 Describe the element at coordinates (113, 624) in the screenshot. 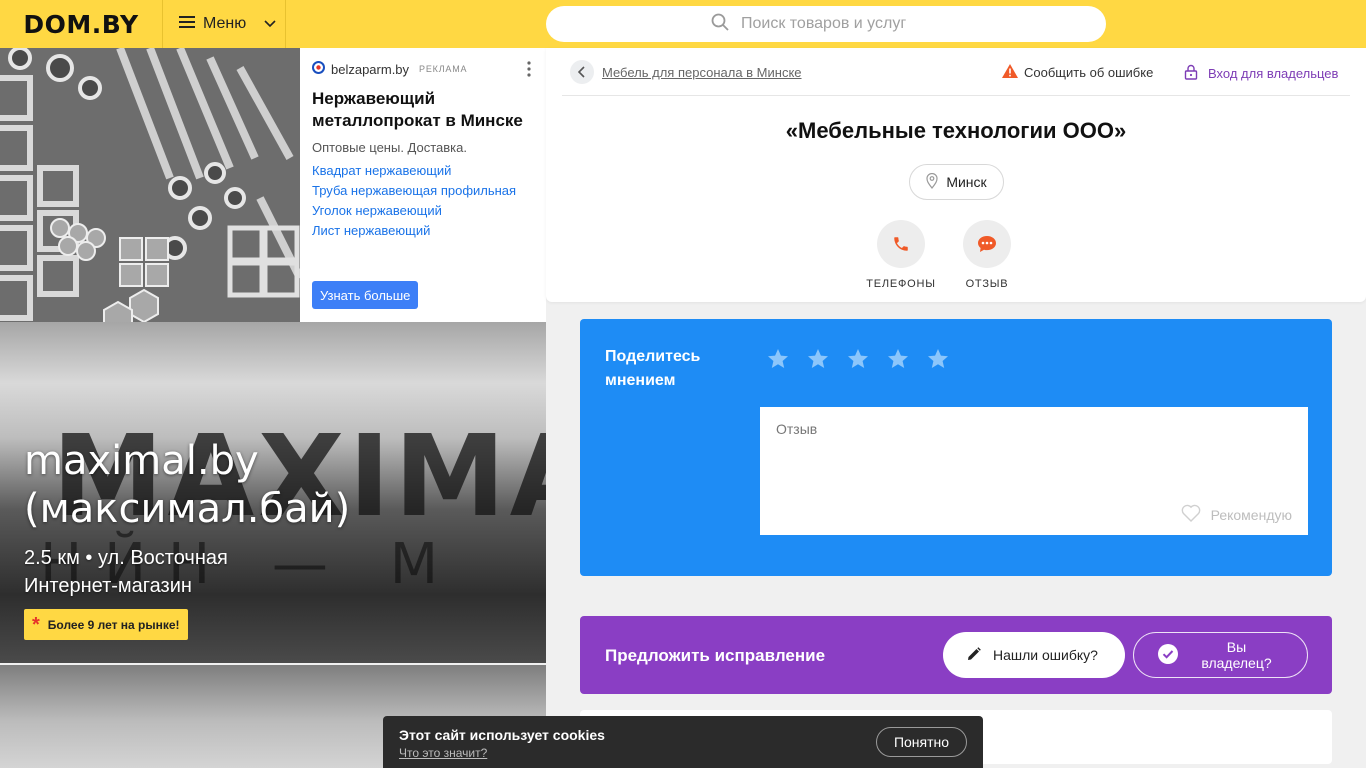

I see `promo-badge-text: Более 9 лет на рынке!` at that location.